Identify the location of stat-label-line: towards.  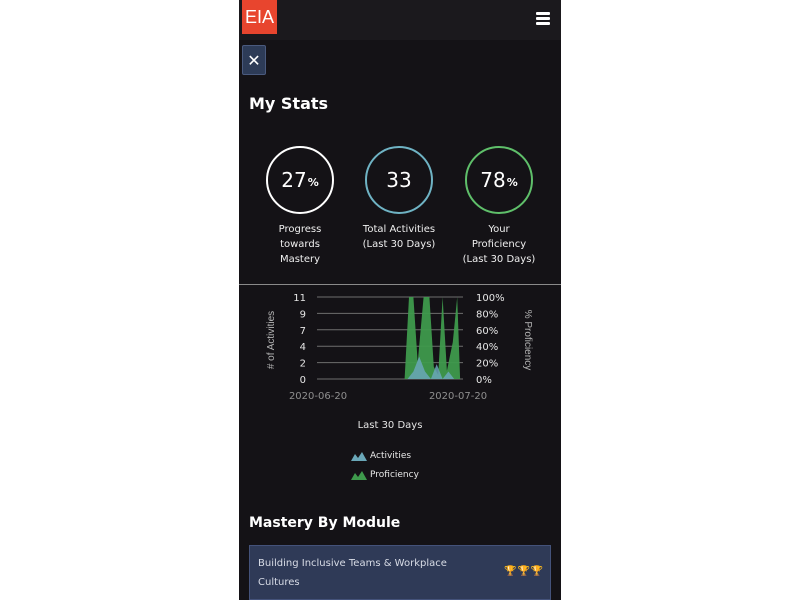
(300, 244).